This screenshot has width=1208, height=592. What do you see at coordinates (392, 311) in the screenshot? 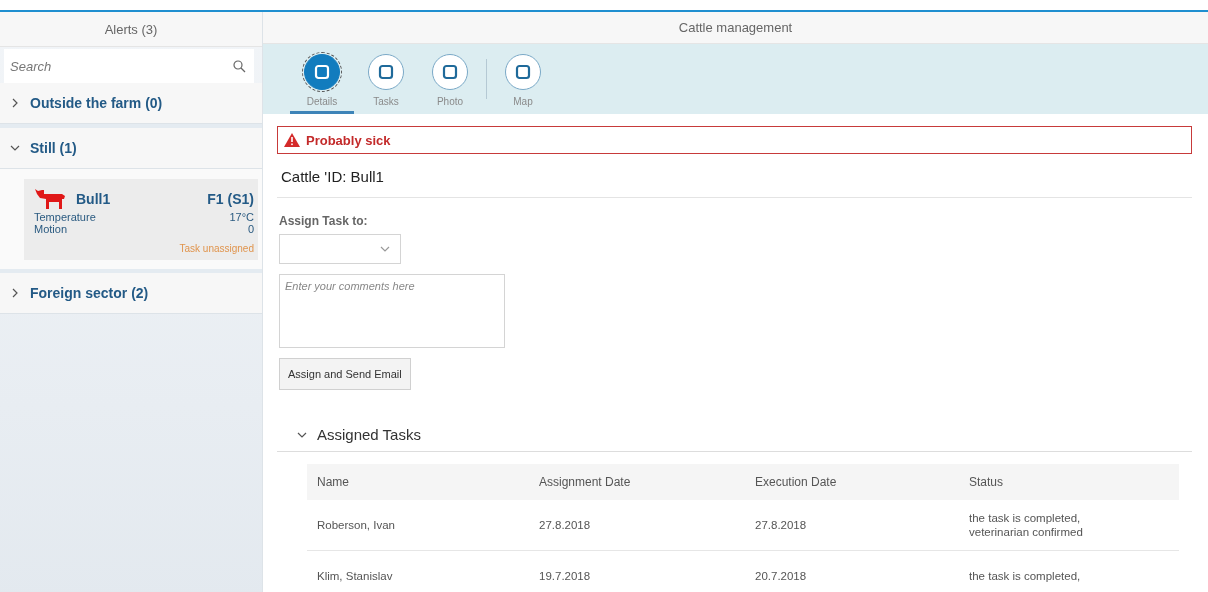
I see `comments-field: Enter your comments here` at bounding box center [392, 311].